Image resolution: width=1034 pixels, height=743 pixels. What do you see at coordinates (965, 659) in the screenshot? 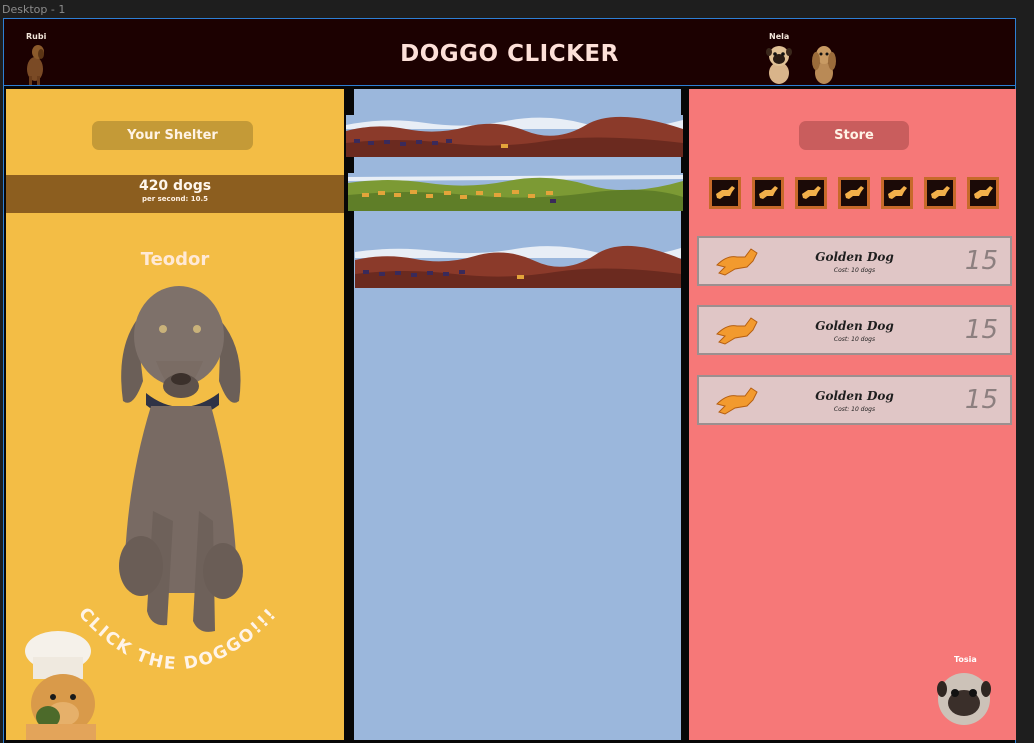
I see `tosia-dog-name: Tosia` at bounding box center [965, 659].